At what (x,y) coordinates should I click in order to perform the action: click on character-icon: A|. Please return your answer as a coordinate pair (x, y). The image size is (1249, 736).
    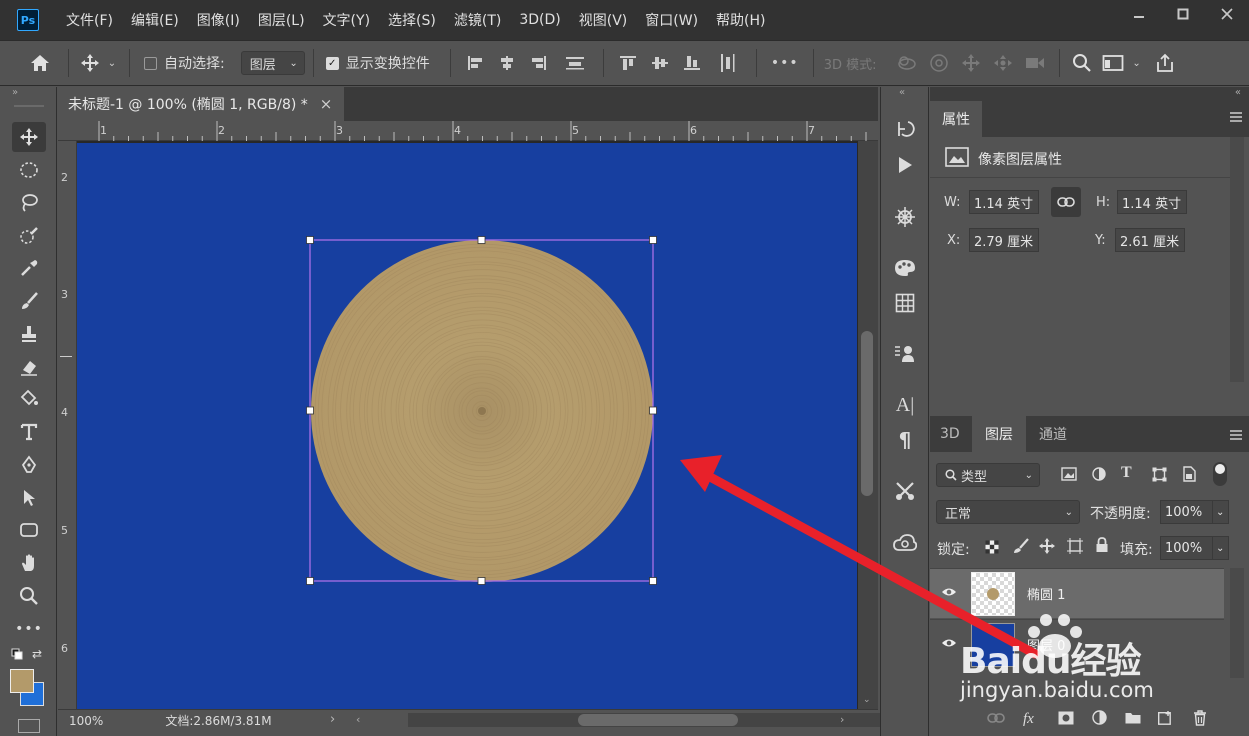
    Looking at the image, I should click on (905, 405).